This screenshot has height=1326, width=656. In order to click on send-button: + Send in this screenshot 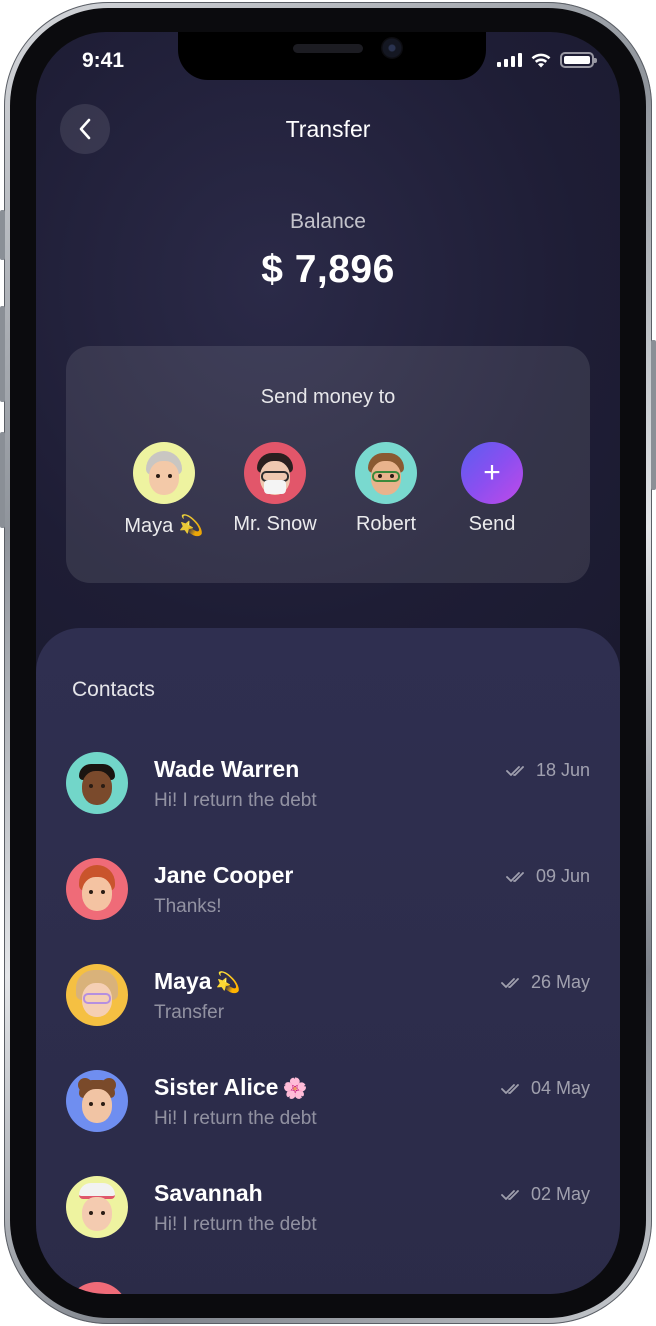, I will do `click(492, 489)`.